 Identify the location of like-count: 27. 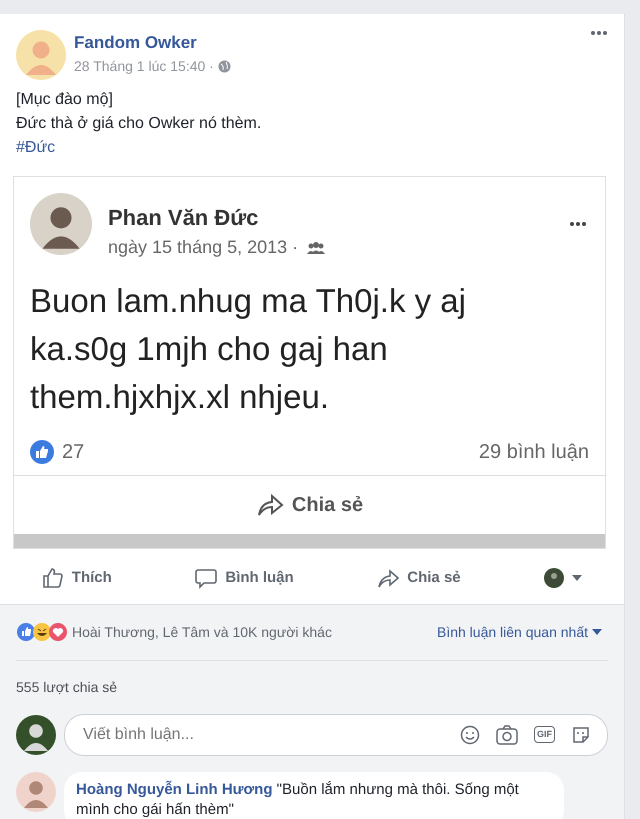
(73, 452).